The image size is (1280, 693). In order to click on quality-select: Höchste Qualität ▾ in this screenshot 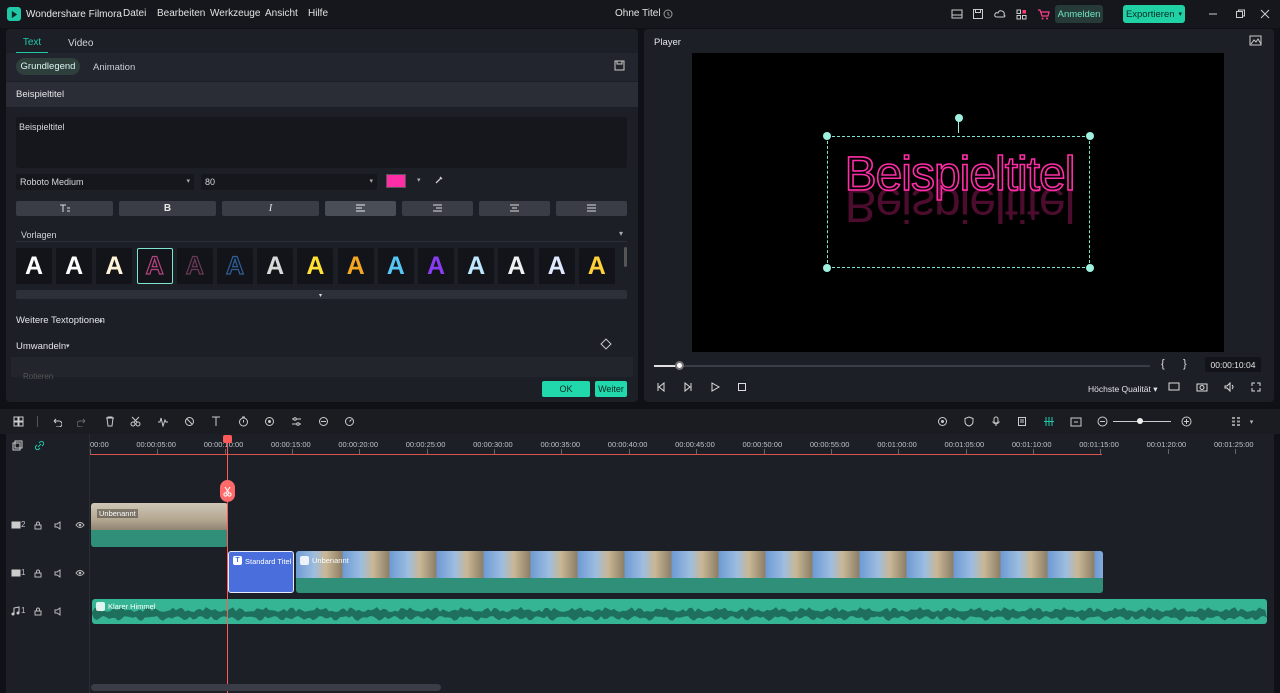, I will do `click(1122, 389)`.